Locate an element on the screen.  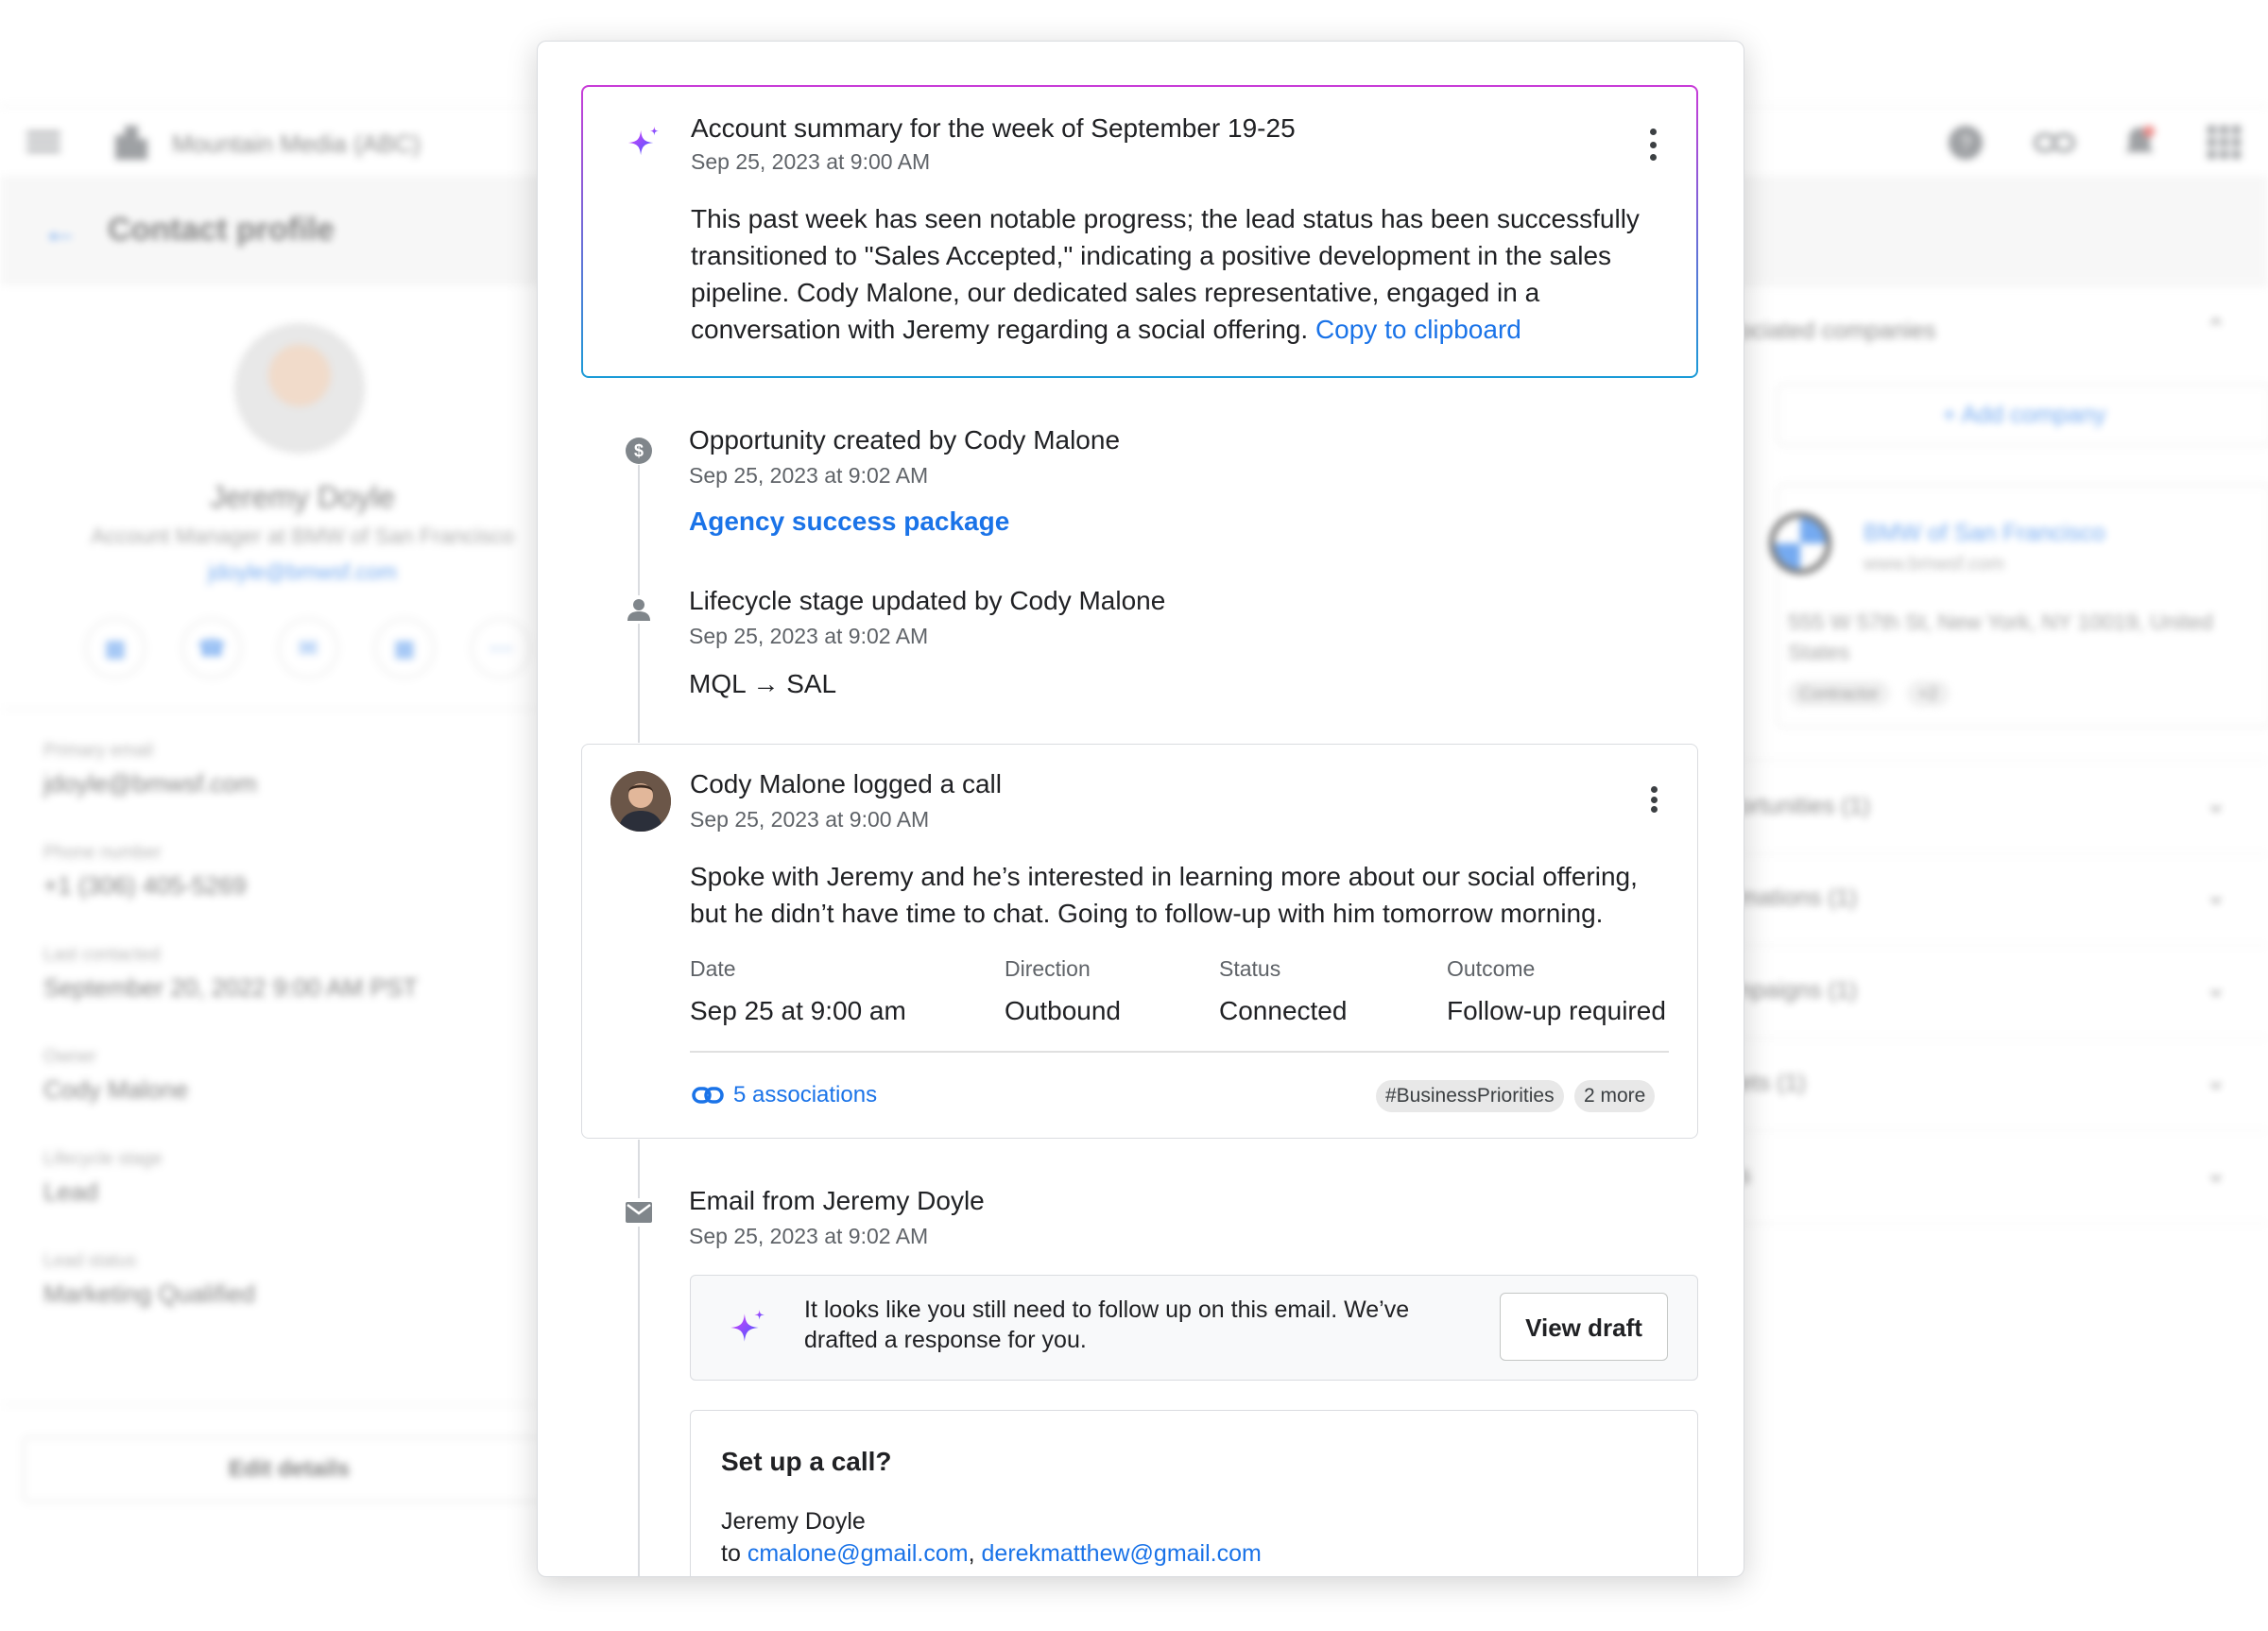
contact-email: jdoyle@bmwsf.com is located at coordinates (302, 572).